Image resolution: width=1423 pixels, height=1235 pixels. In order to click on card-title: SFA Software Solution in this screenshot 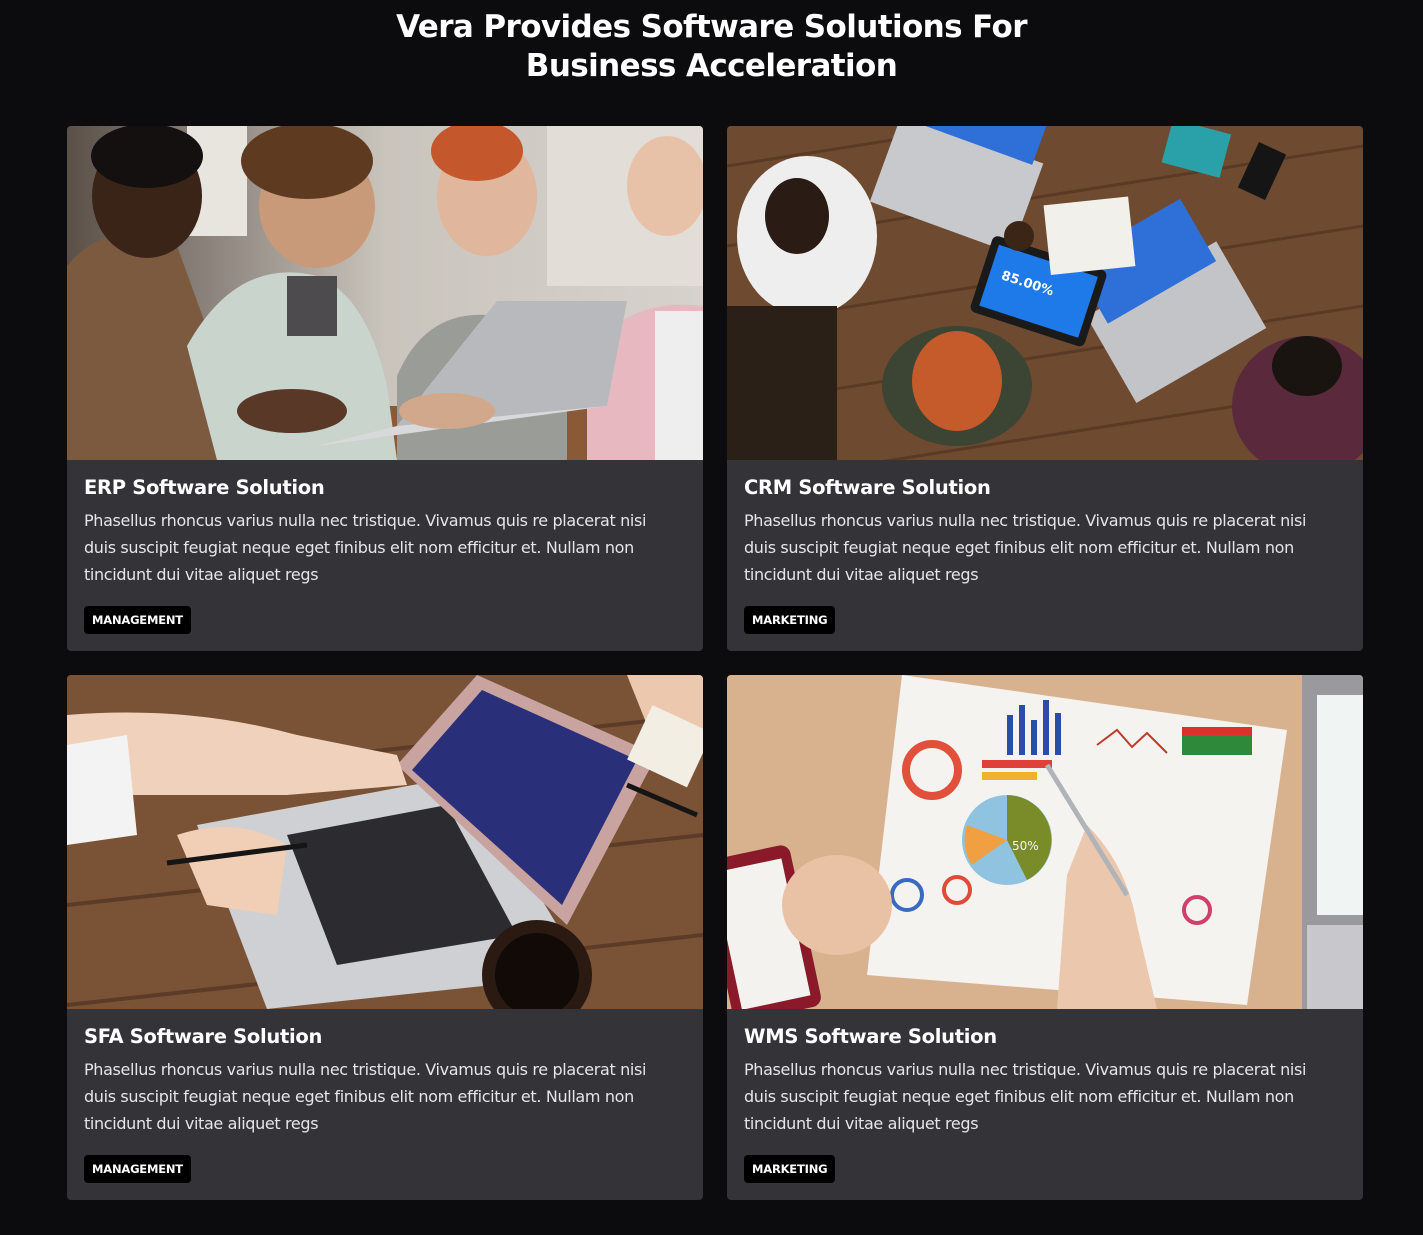, I will do `click(385, 1037)`.